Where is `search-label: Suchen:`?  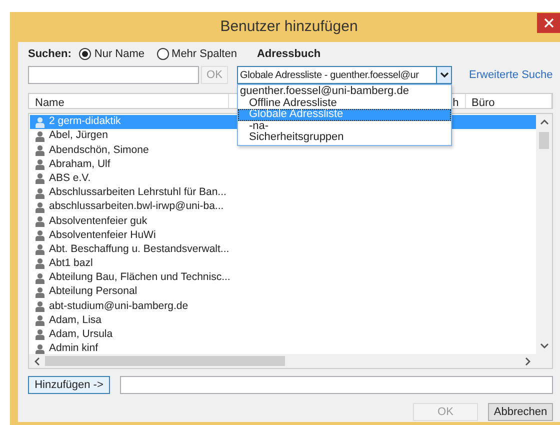 search-label: Suchen: is located at coordinates (50, 54).